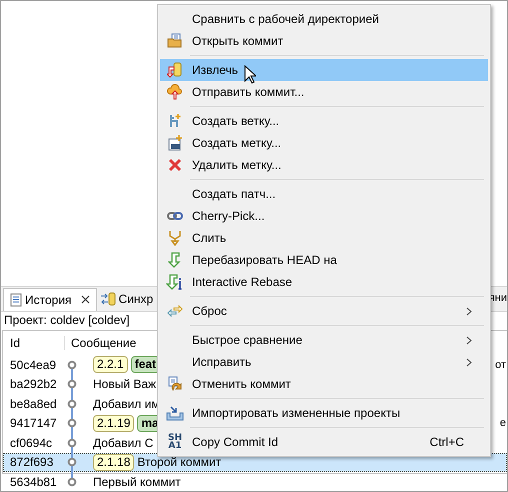 This screenshot has width=508, height=492. Describe the element at coordinates (113, 462) in the screenshot. I see `tag-label: 2.1.18` at that location.